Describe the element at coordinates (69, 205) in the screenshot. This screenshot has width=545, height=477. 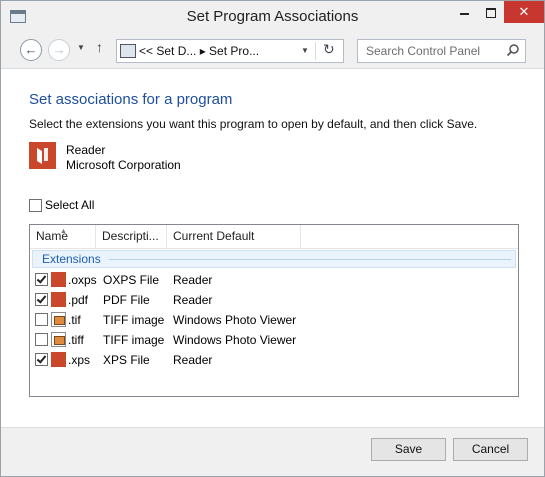
I see `select-all-label: Select All` at that location.